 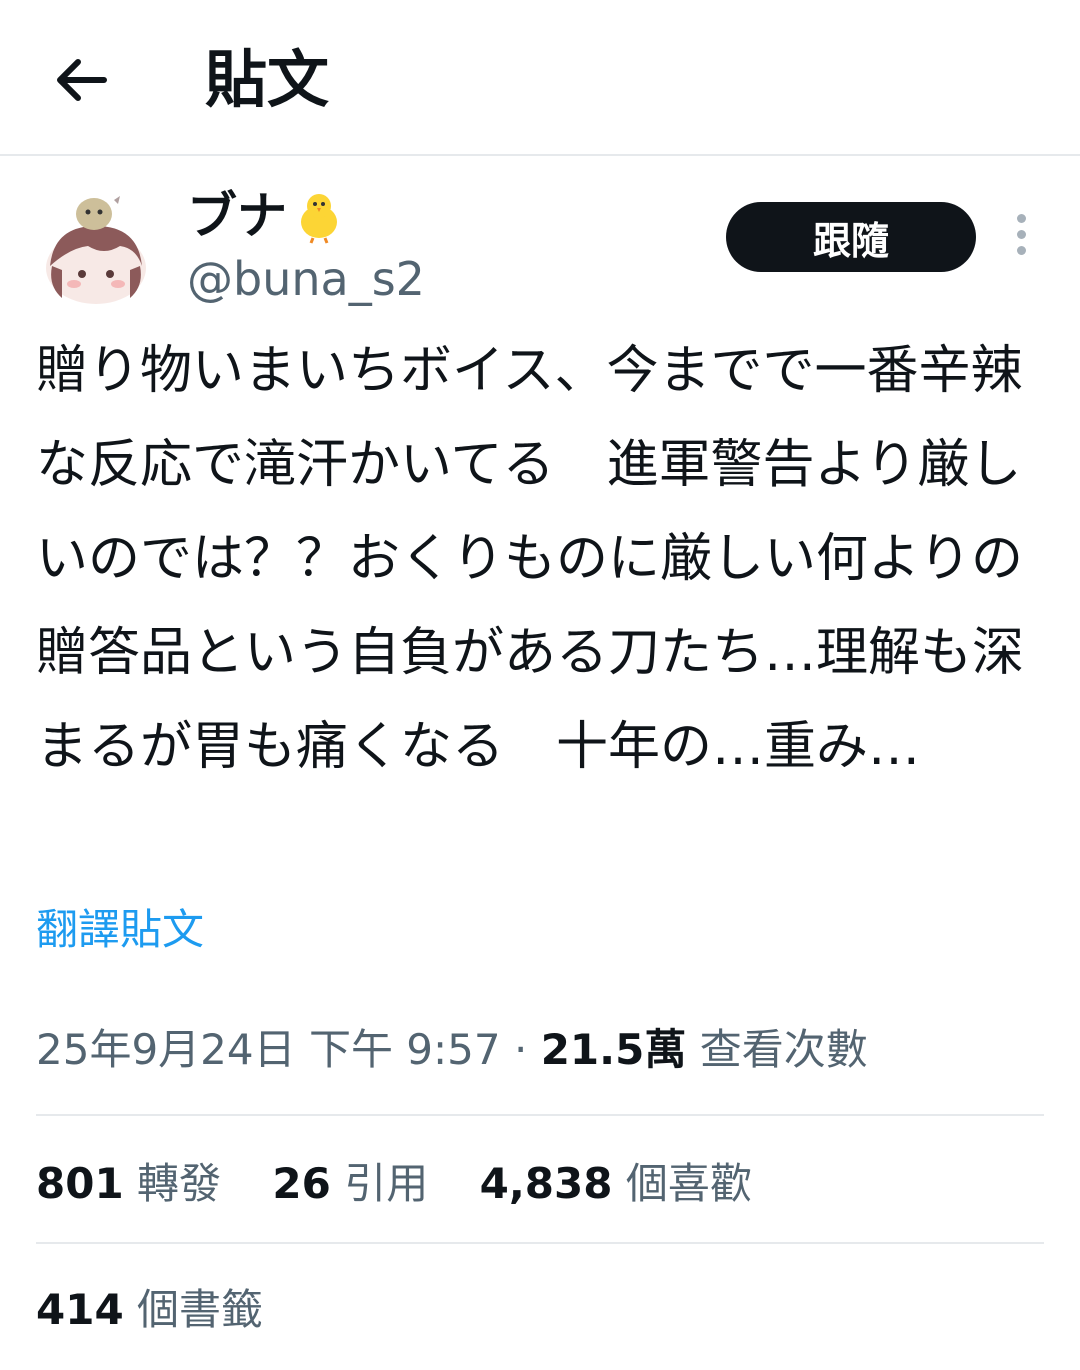 What do you see at coordinates (688, 1183) in the screenshot?
I see `likes-label: 個喜歡` at bounding box center [688, 1183].